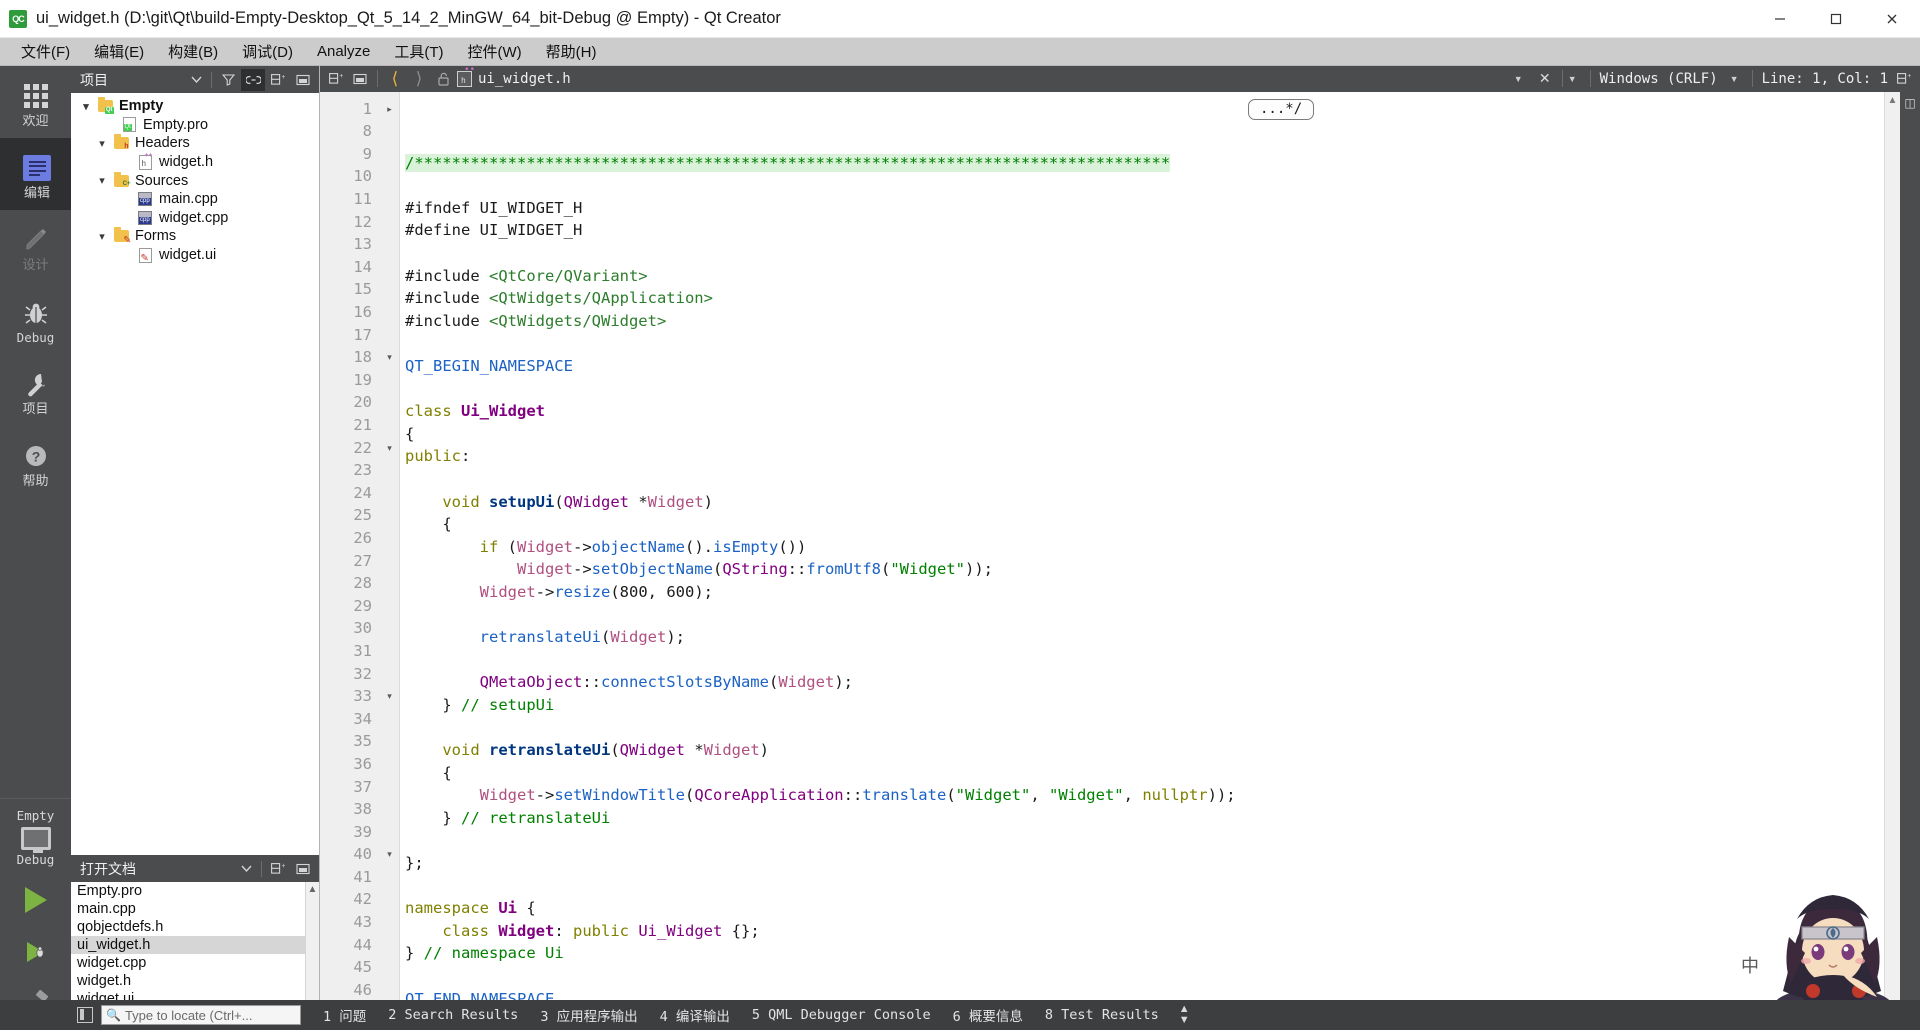  I want to click on tree-item-widget-cpp: ▾ widget.cpp, so click(195, 218).